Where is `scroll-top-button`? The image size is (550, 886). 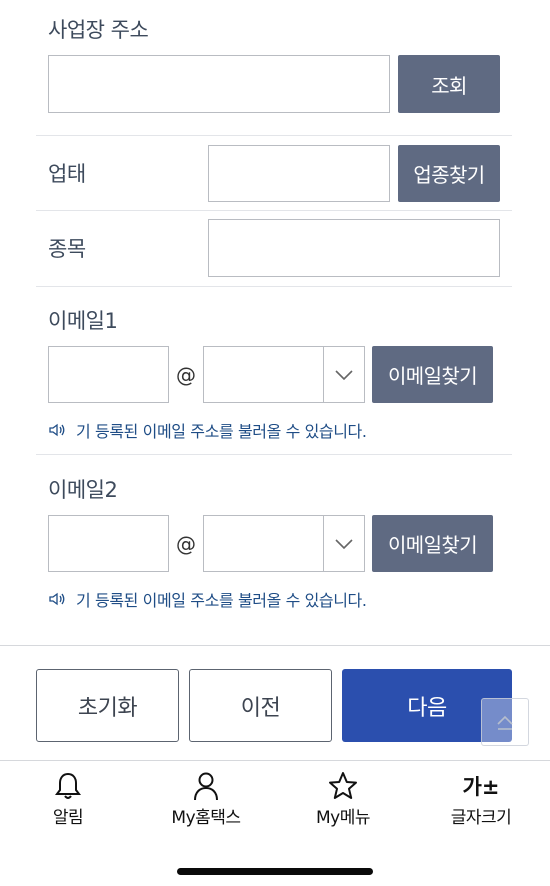
scroll-top-button is located at coordinates (505, 722).